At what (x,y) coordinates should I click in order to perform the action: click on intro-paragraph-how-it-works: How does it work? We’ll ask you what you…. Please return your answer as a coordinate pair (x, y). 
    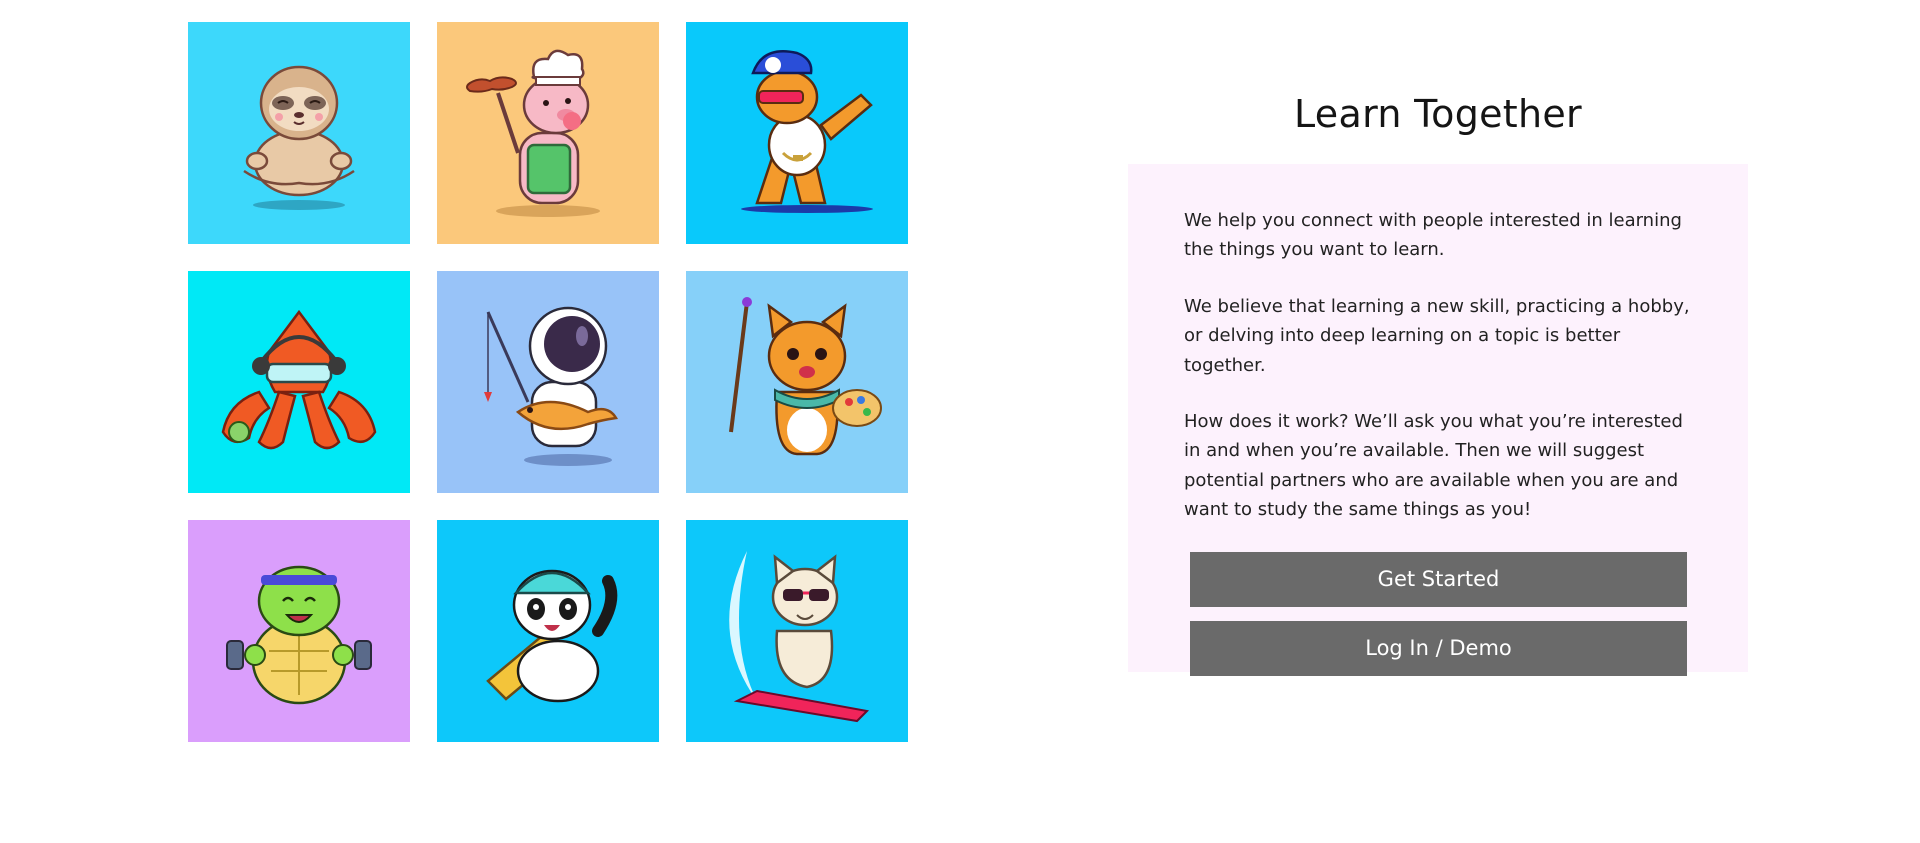
    Looking at the image, I should click on (1433, 466).